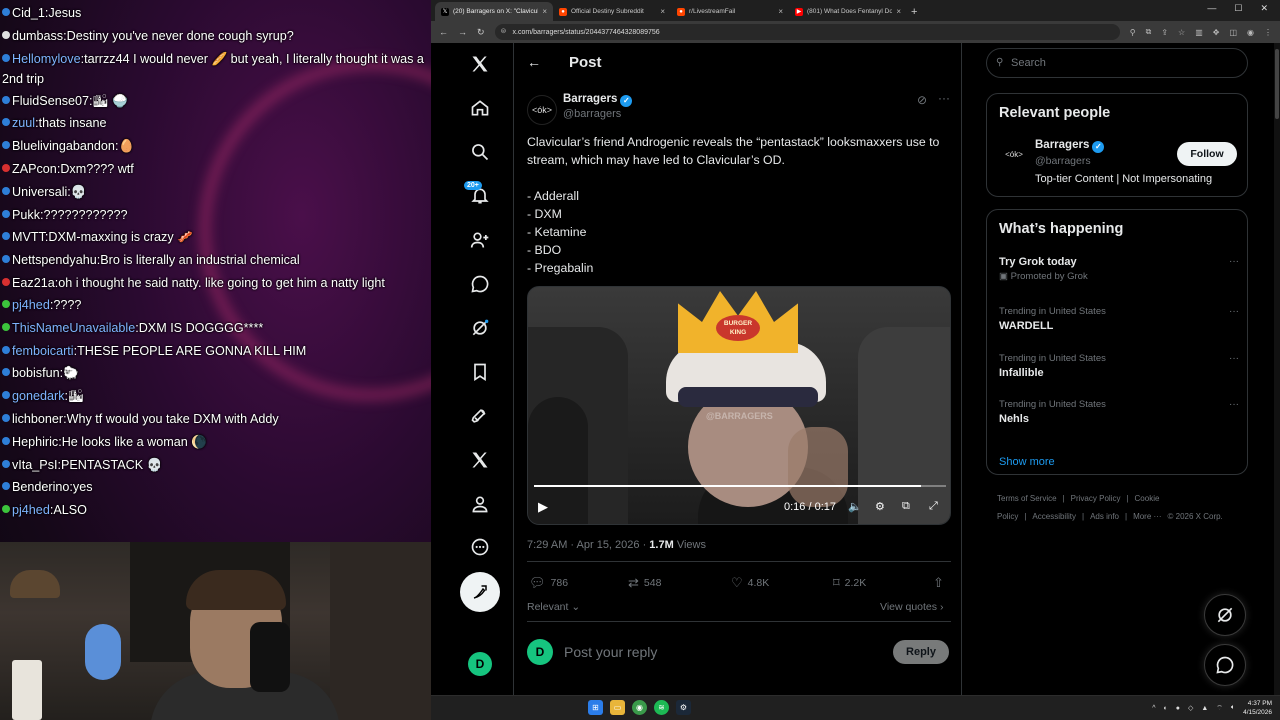 Image resolution: width=1280 pixels, height=720 pixels. I want to click on person-avatar: <ók>, so click(1014, 154).